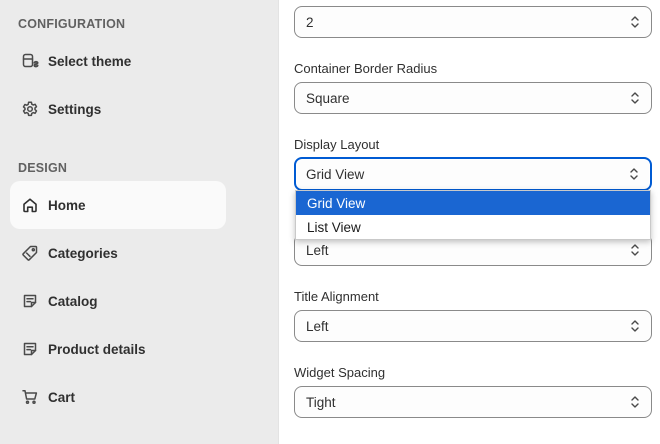 The width and height of the screenshot is (660, 444). Describe the element at coordinates (473, 174) in the screenshot. I see `select-display-layout: Grid View` at that location.